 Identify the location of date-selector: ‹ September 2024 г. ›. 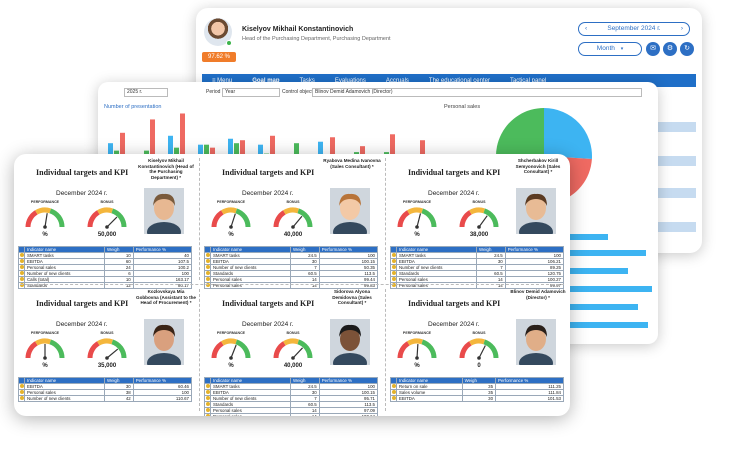
(634, 29).